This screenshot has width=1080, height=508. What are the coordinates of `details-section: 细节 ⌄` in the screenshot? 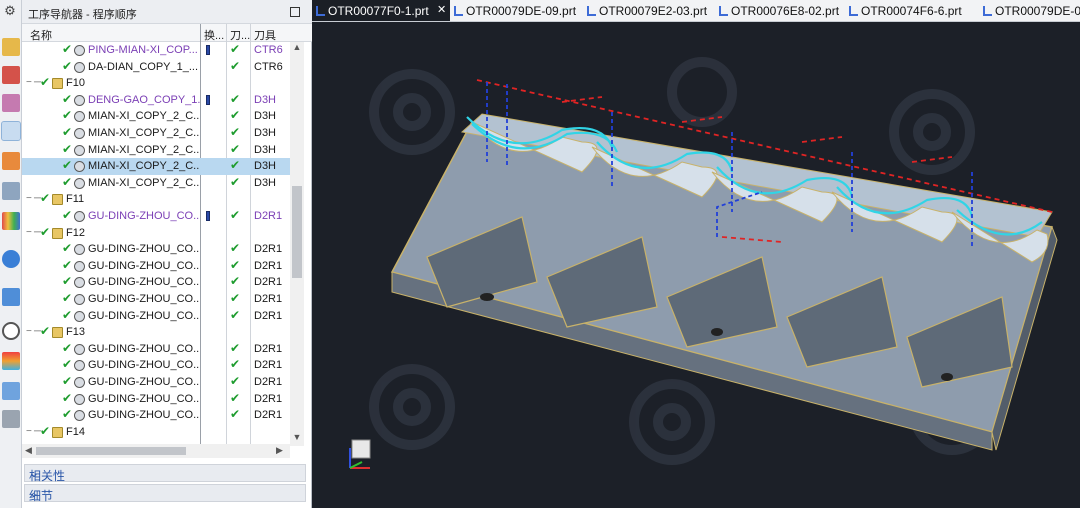 It's located at (165, 493).